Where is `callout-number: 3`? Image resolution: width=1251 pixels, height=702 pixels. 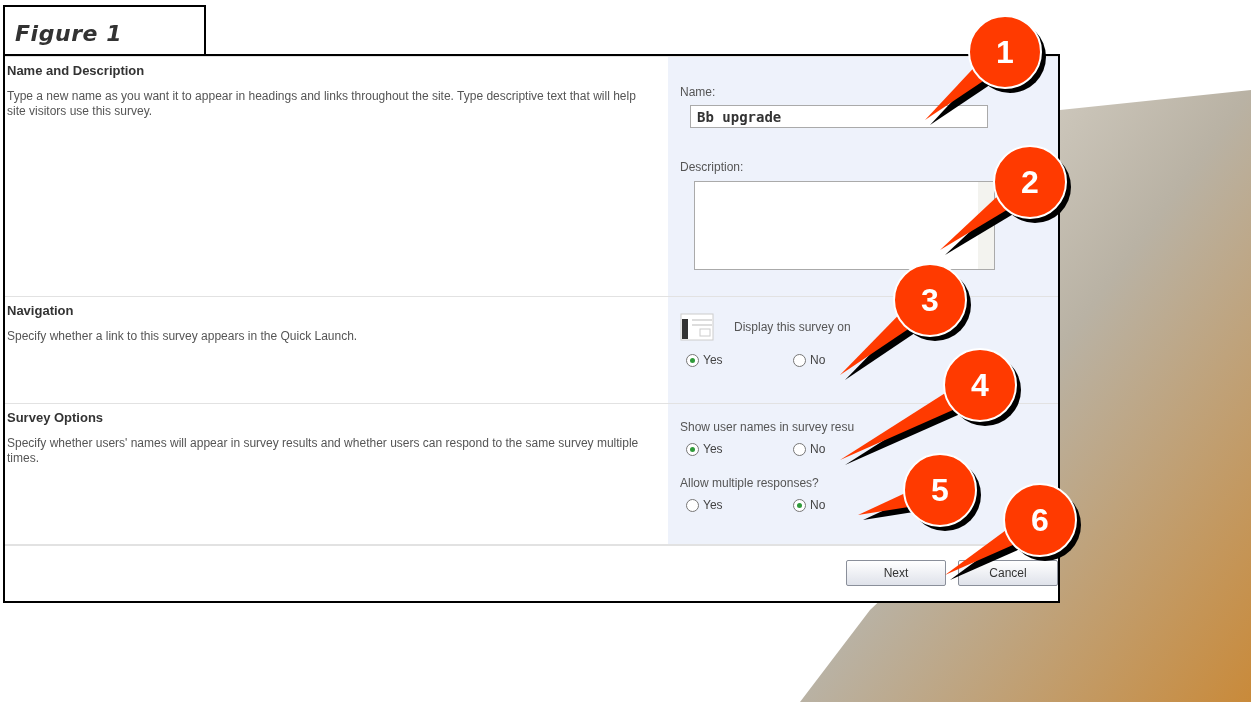 callout-number: 3 is located at coordinates (930, 300).